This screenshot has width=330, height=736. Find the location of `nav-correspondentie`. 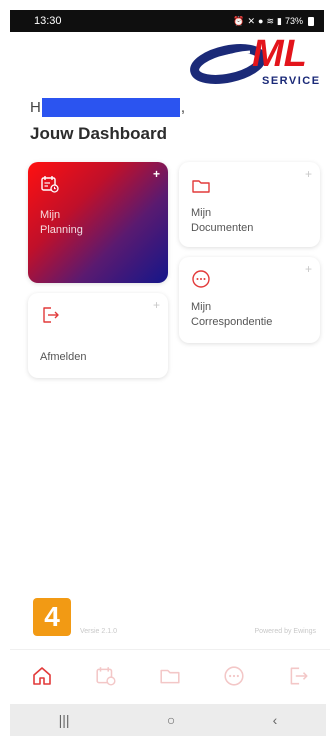

nav-correspondentie is located at coordinates (234, 676).